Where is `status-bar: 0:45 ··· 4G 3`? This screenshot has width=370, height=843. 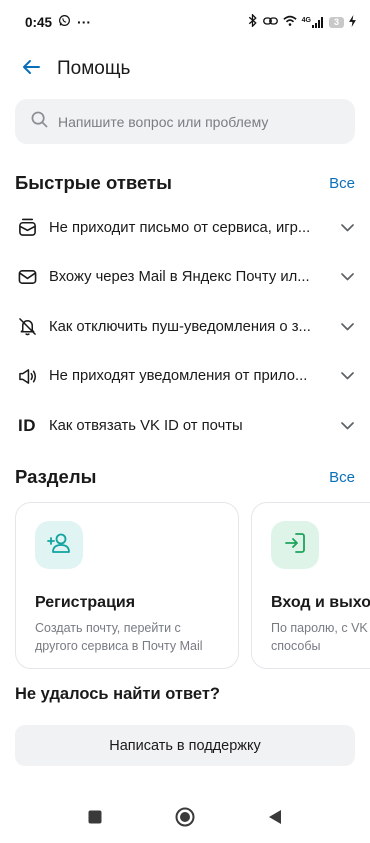 status-bar: 0:45 ··· 4G 3 is located at coordinates (185, 22).